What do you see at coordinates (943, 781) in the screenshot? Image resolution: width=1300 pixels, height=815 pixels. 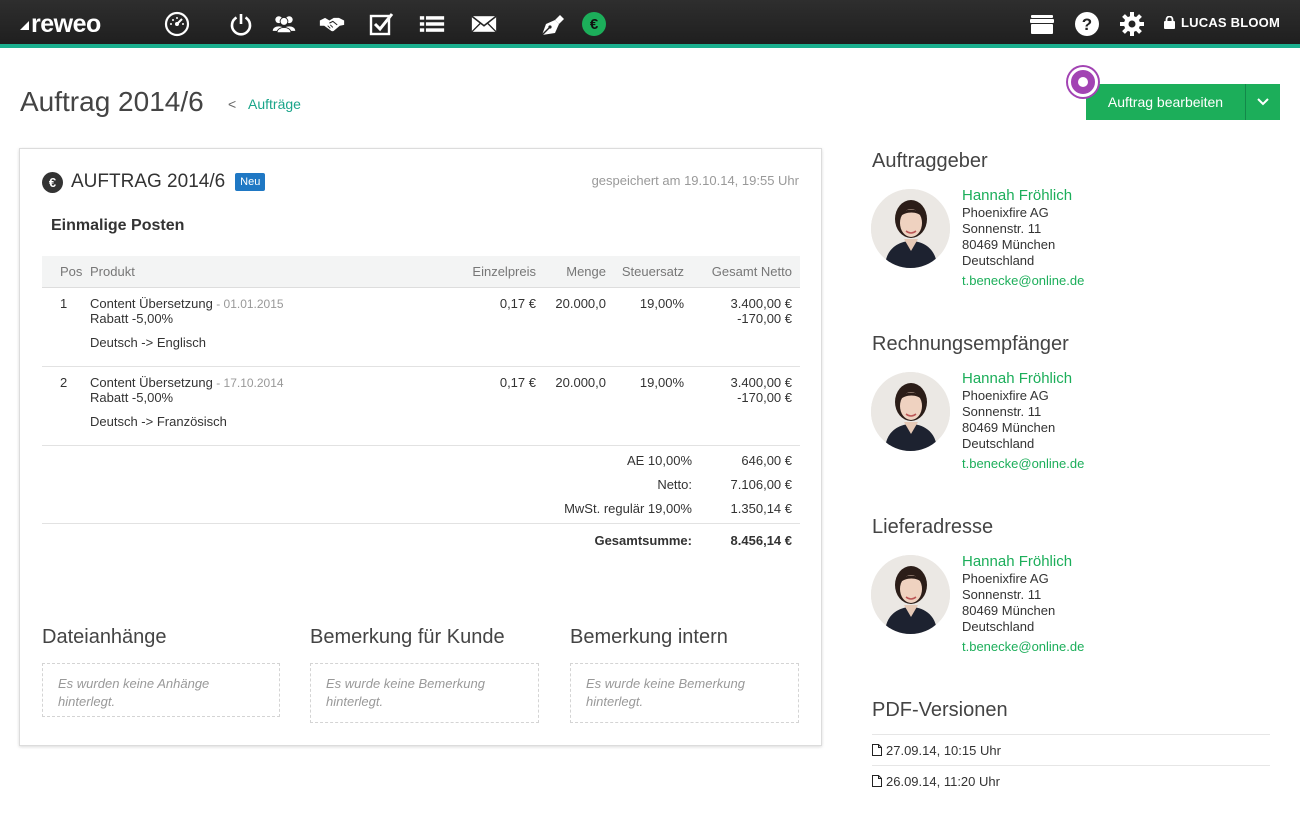 I see `pdf-version-label: 26.09.14, 11:20 Uhr` at bounding box center [943, 781].